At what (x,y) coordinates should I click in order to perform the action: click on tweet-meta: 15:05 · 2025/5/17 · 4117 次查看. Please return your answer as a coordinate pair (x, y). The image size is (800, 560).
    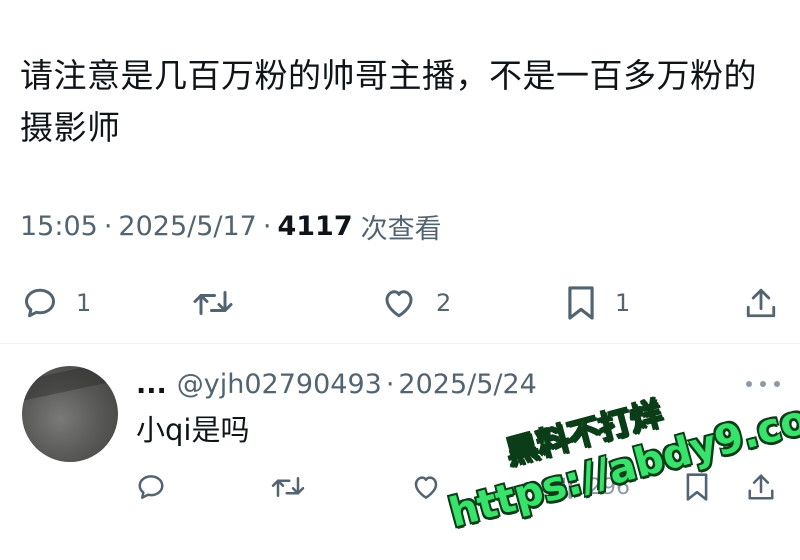
    Looking at the image, I should click on (231, 226).